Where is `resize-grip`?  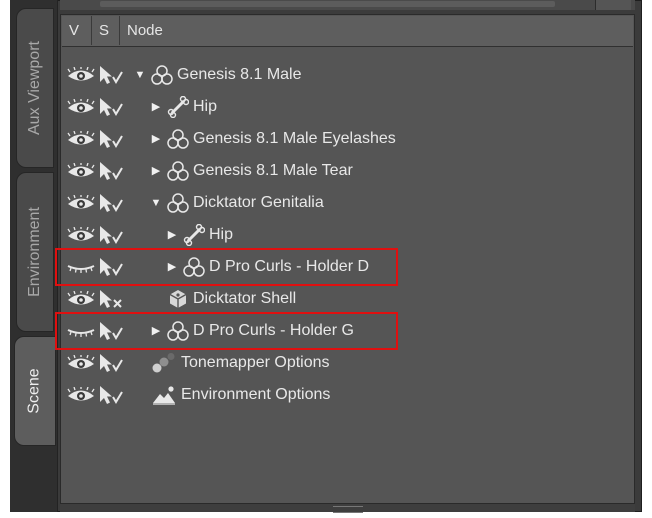
resize-grip is located at coordinates (348, 509).